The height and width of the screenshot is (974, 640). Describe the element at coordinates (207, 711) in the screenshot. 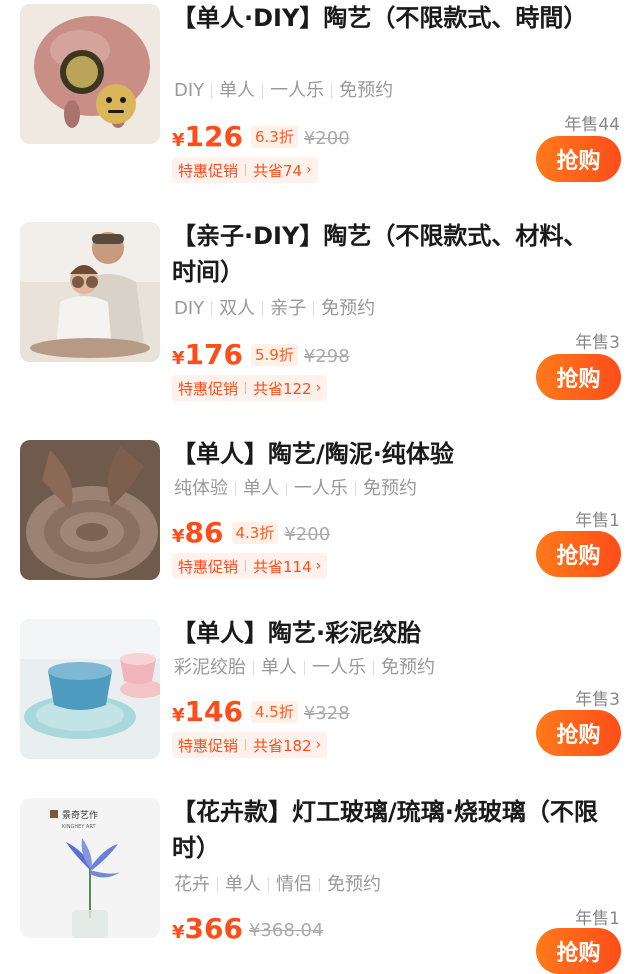

I see `current-price: ¥146` at that location.